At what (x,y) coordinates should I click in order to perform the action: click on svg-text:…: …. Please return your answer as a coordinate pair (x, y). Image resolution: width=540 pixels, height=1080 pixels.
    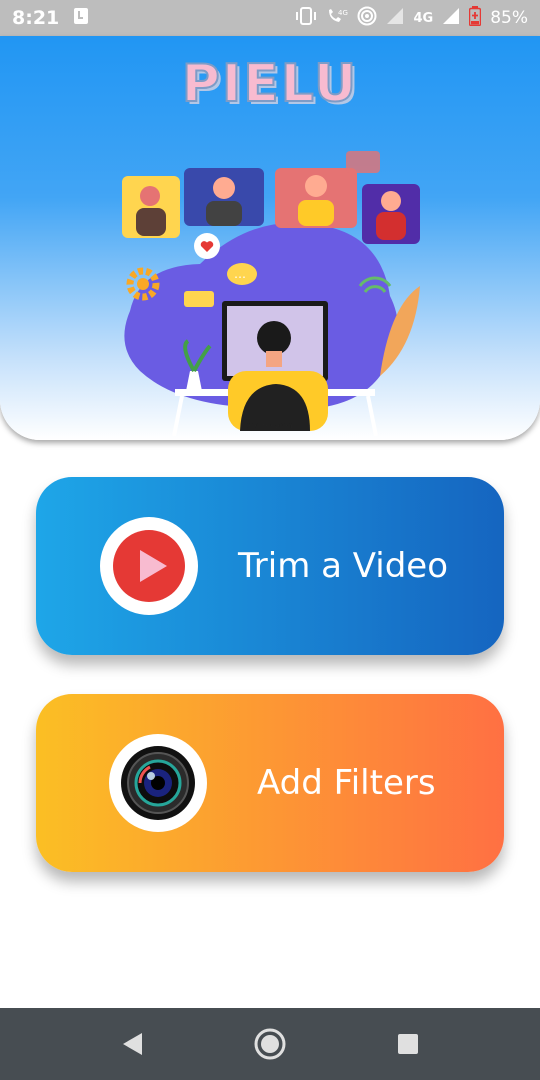
    Looking at the image, I should click on (240, 274).